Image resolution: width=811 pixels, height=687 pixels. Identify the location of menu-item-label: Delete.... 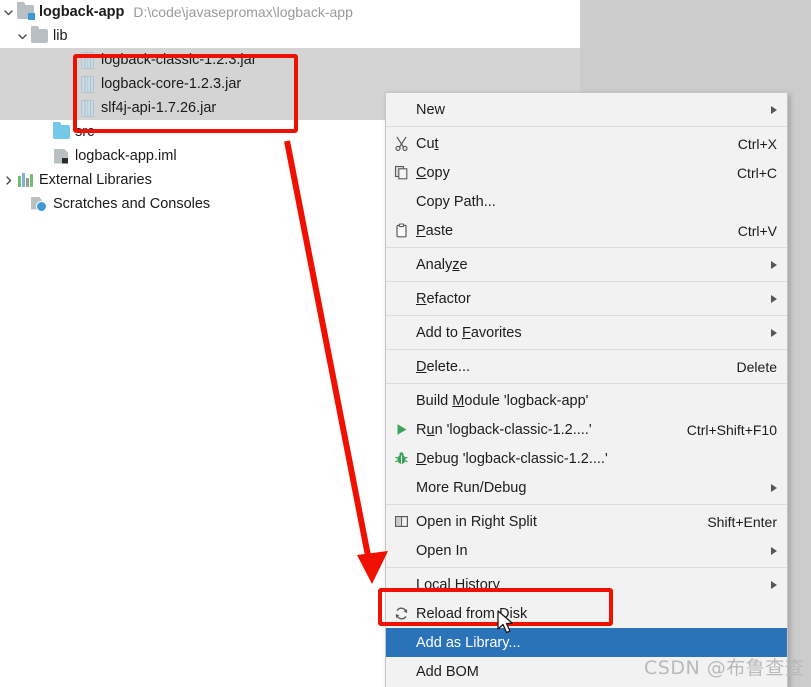
(443, 366).